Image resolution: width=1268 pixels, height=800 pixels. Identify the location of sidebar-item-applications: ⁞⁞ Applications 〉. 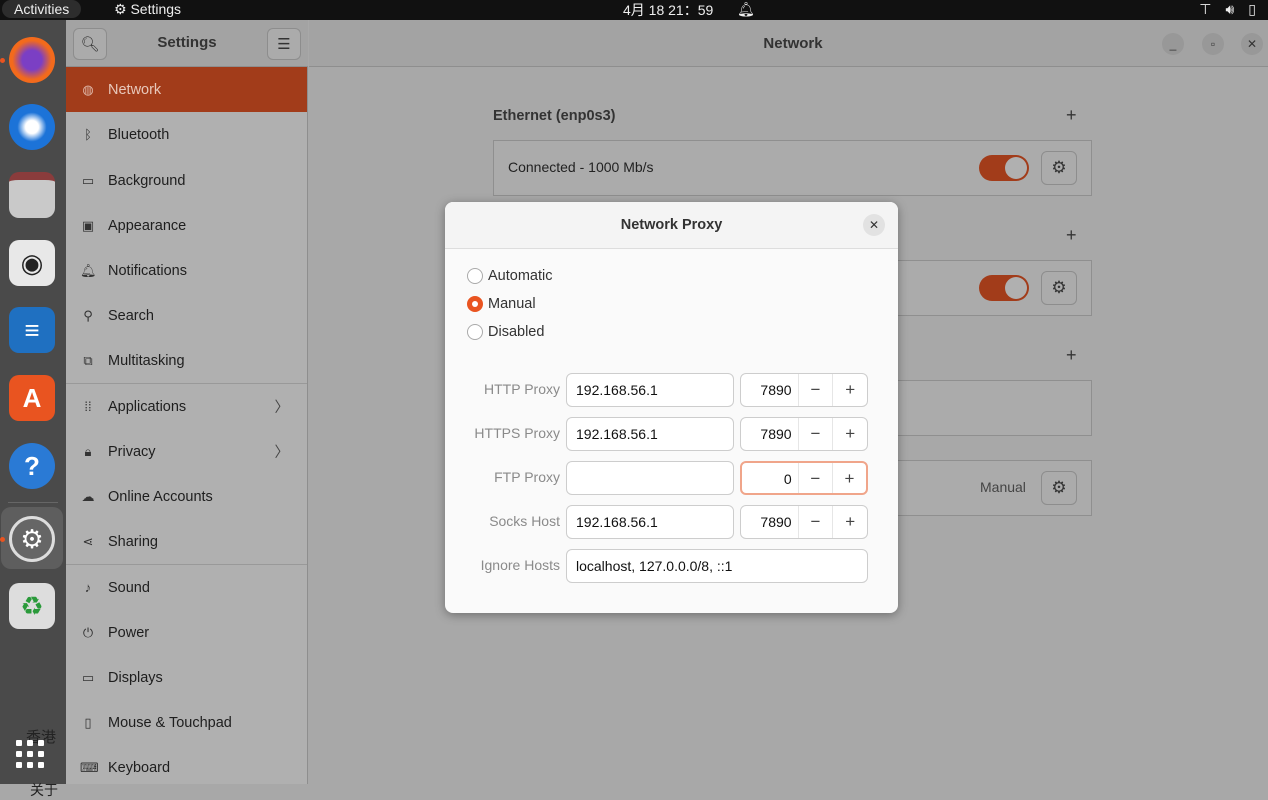
(186, 406).